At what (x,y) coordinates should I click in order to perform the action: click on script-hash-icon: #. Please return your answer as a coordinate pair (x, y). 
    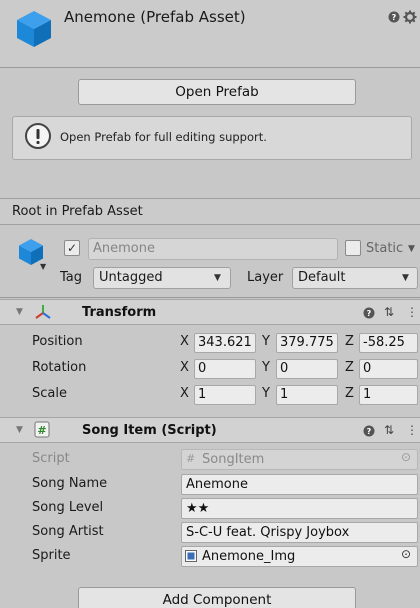
    Looking at the image, I should click on (42, 429).